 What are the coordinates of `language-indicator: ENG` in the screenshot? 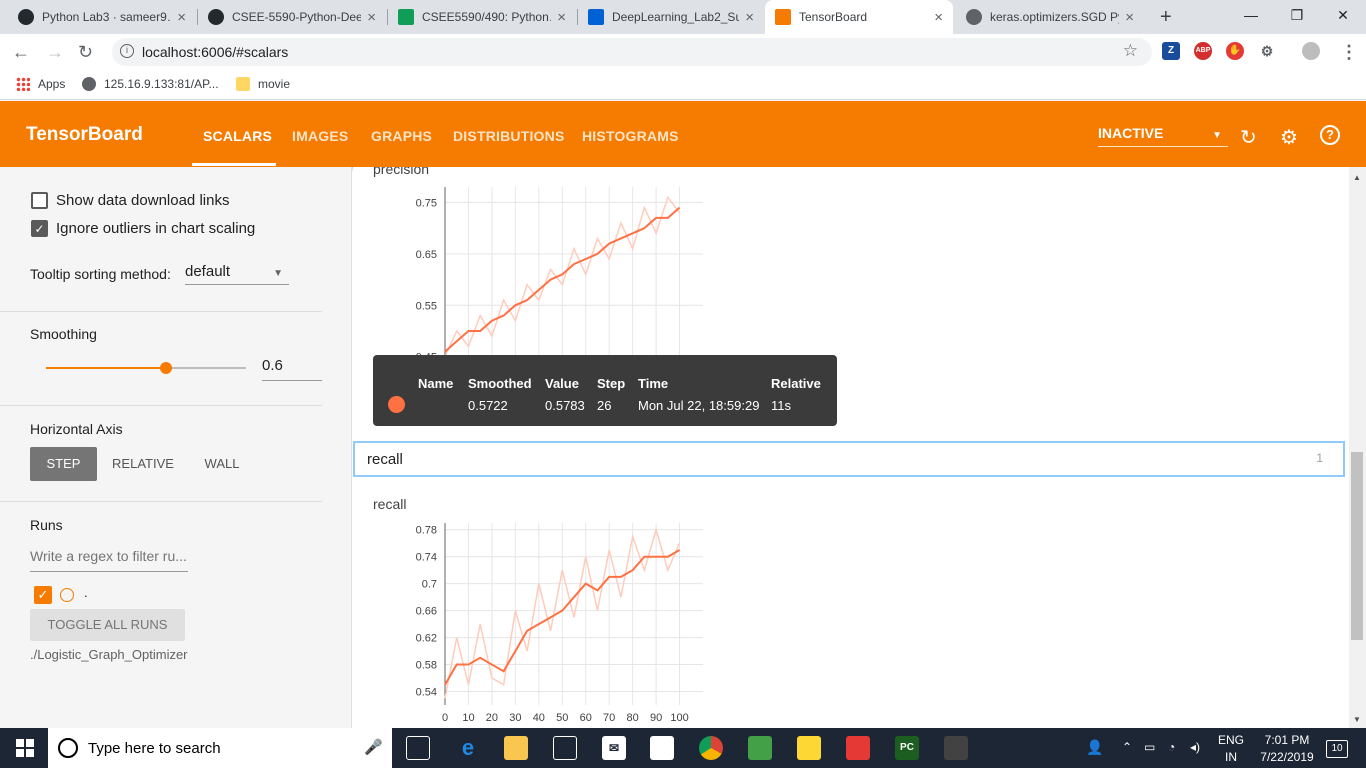 It's located at (1231, 740).